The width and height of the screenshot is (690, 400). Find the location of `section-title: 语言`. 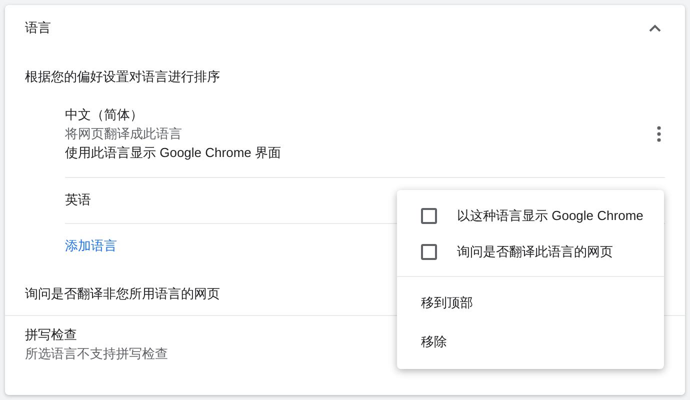

section-title: 语言 is located at coordinates (38, 28).